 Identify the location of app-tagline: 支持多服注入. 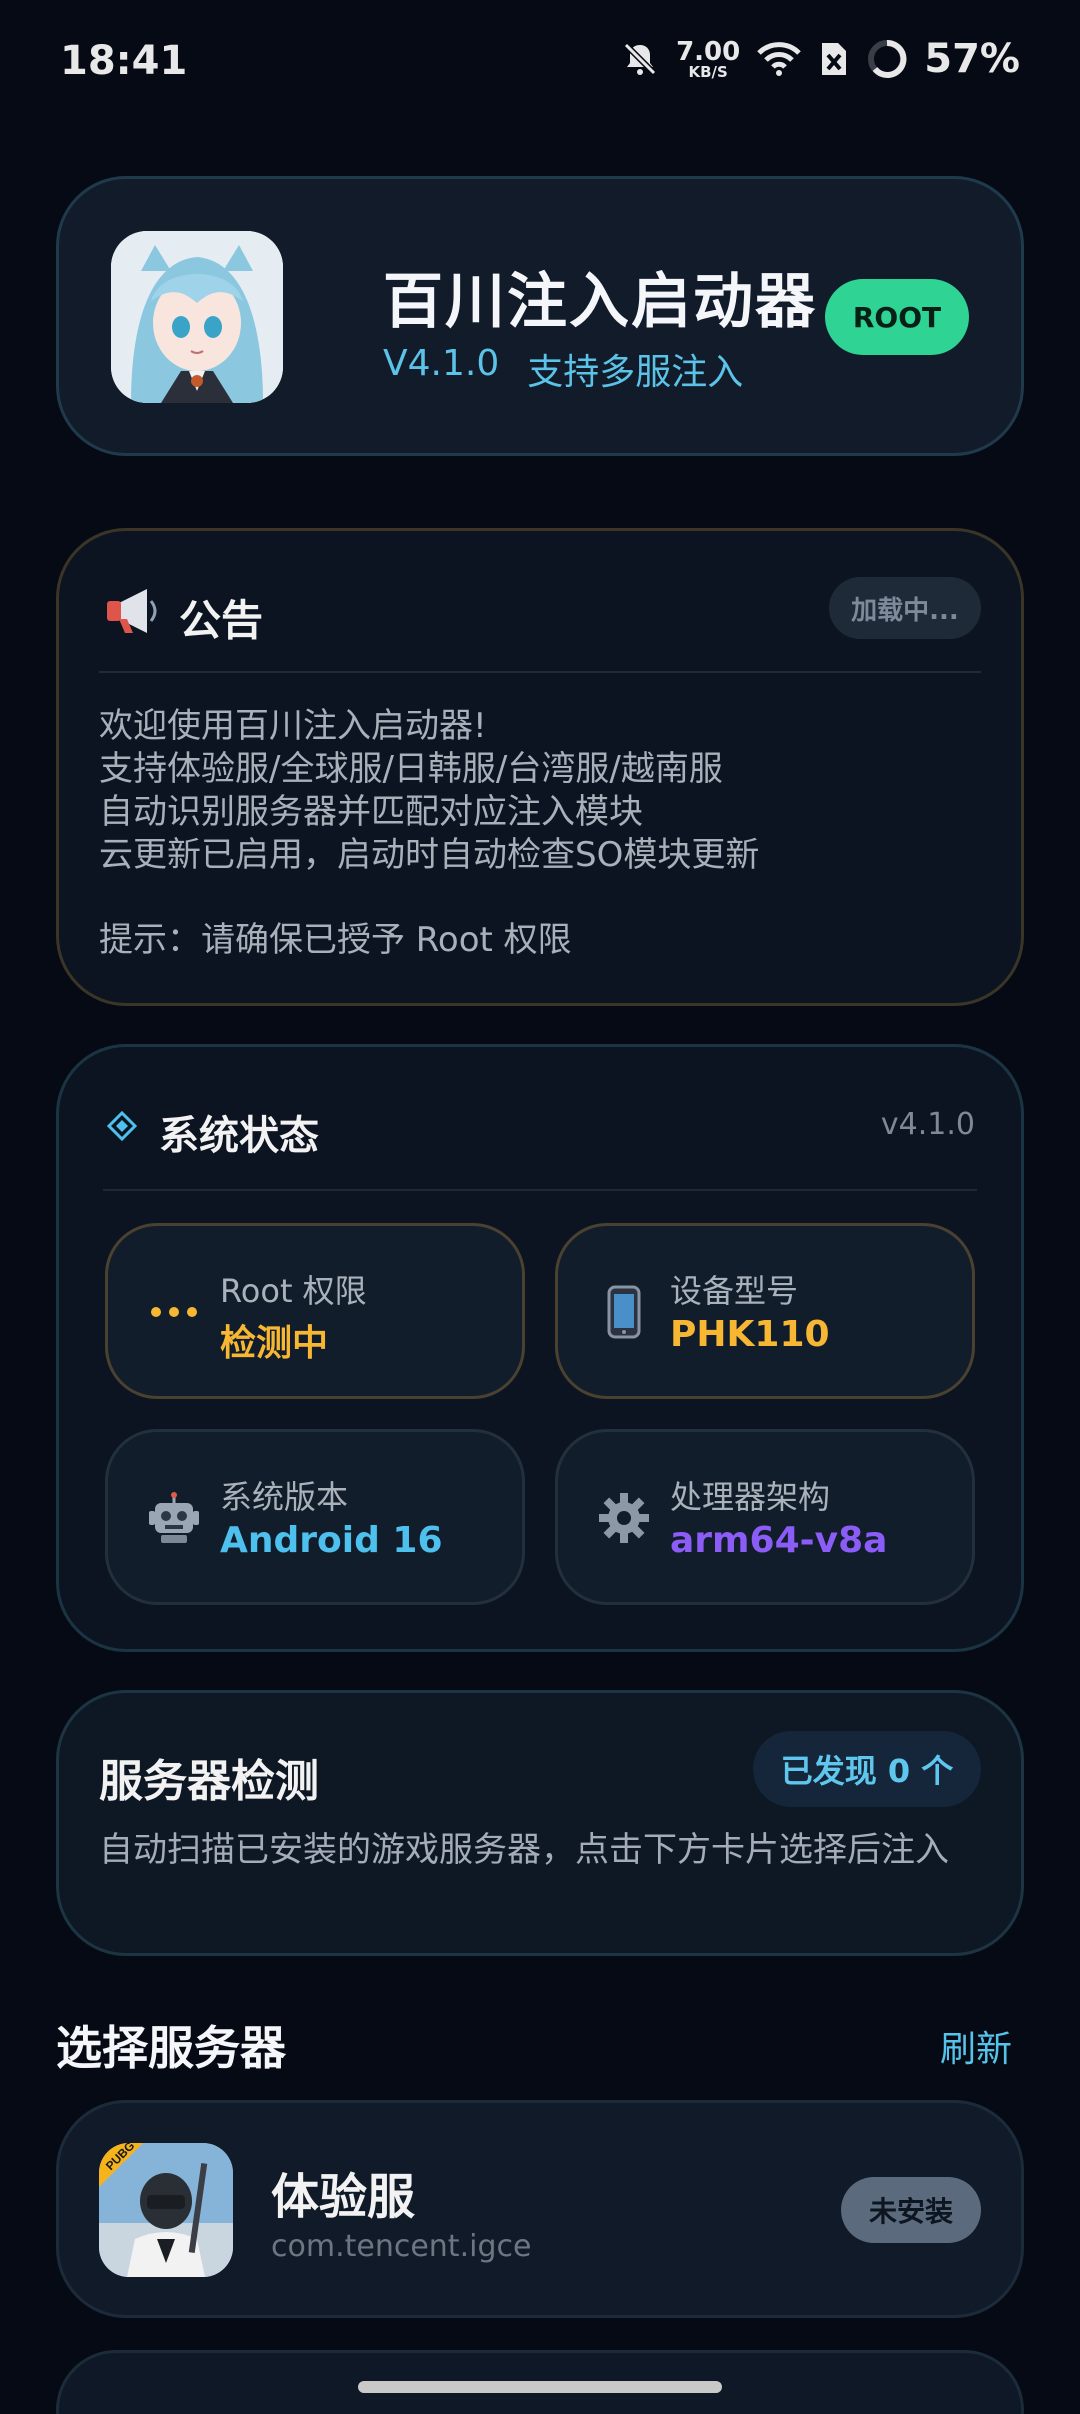
(635, 372).